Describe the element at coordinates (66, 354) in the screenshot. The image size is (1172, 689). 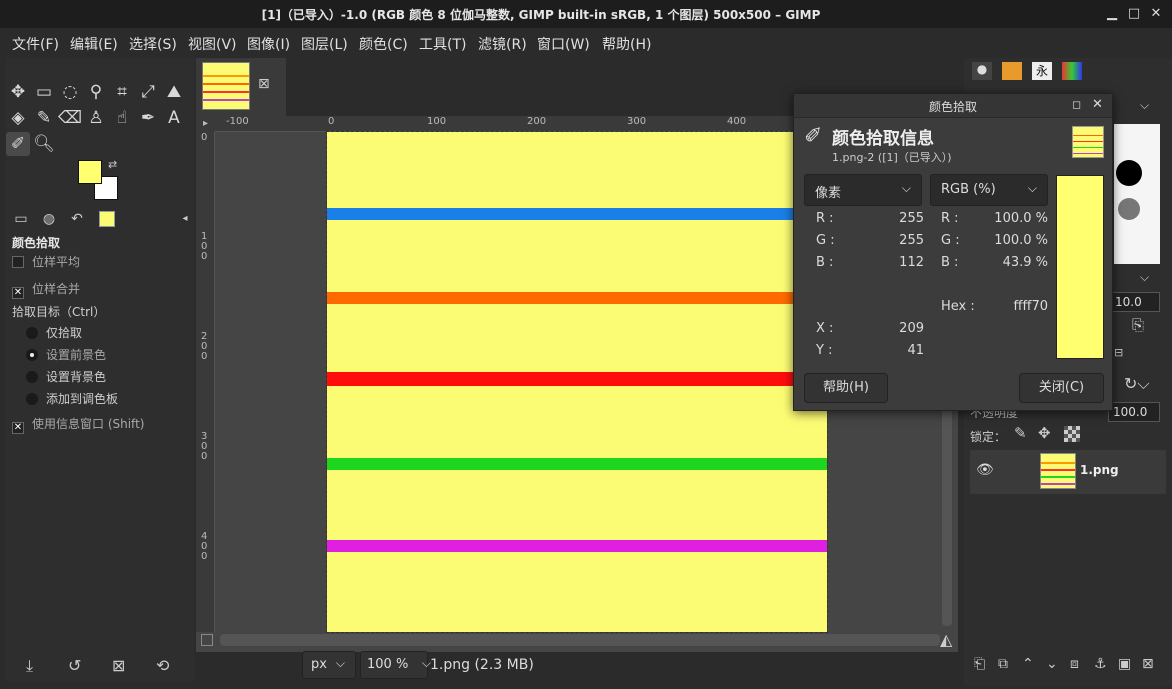
I see `target-set-foreground: 设置前景色` at that location.